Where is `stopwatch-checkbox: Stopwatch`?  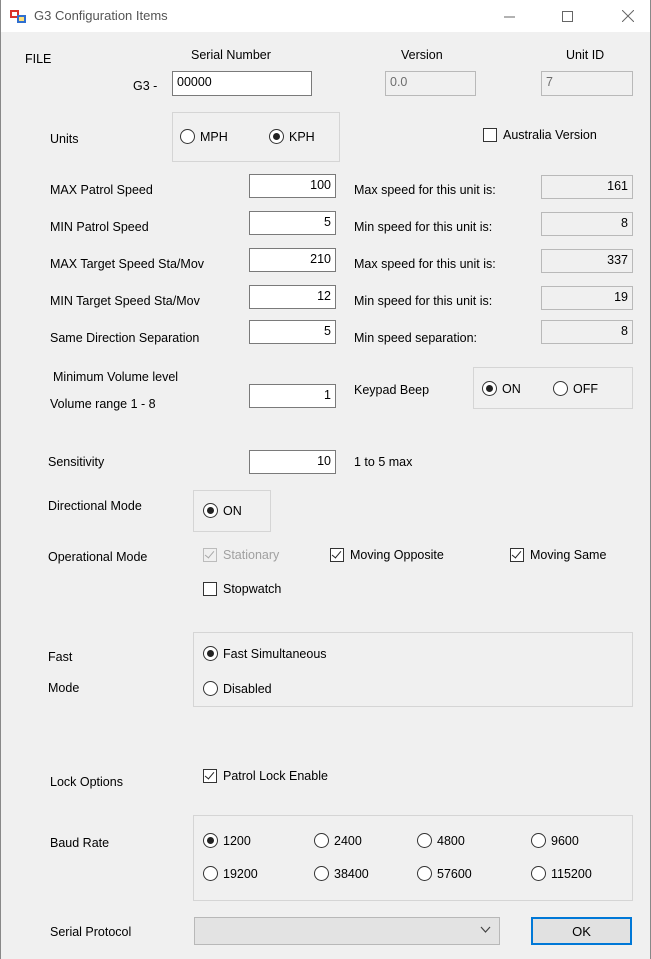
stopwatch-checkbox: Stopwatch is located at coordinates (242, 589).